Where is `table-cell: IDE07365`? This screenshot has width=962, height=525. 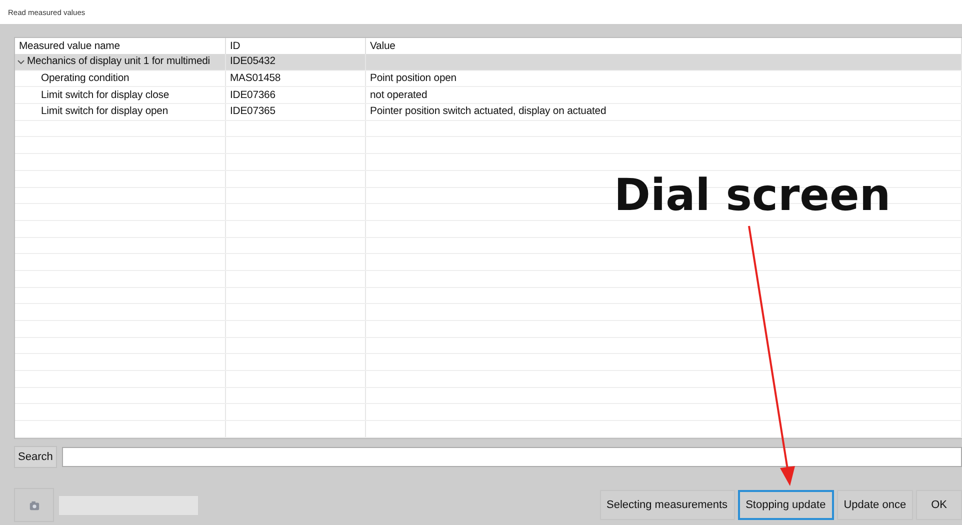
table-cell: IDE07365 is located at coordinates (253, 112).